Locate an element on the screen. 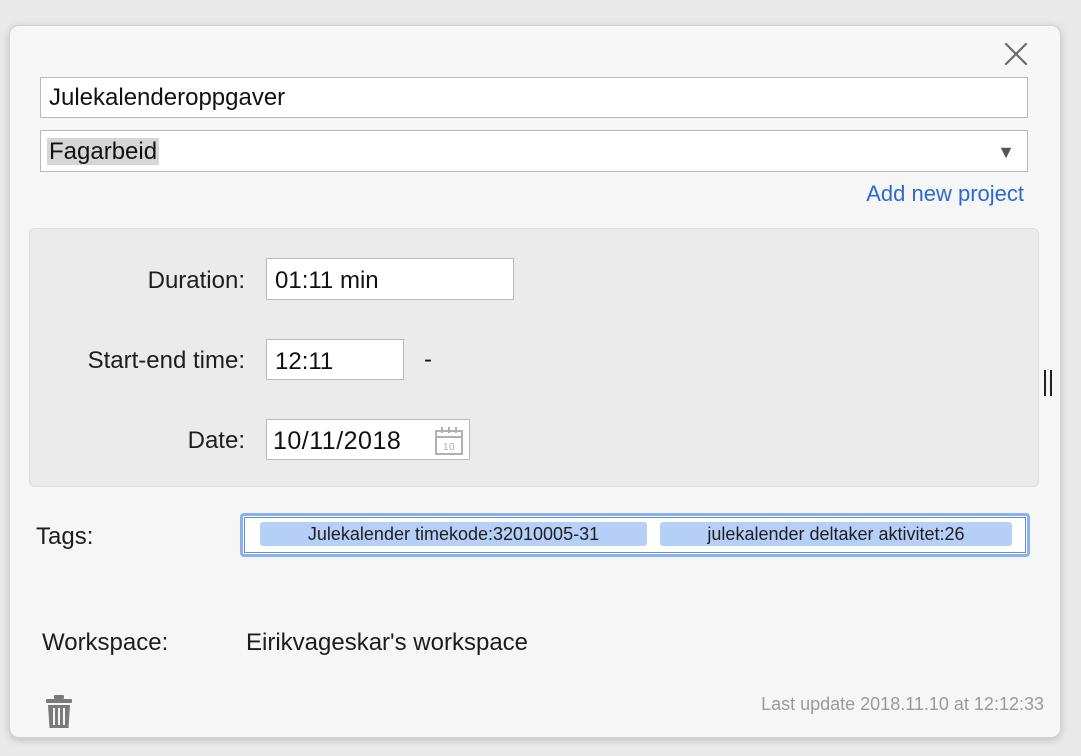 The width and height of the screenshot is (1081, 756). resize-handle-icon is located at coordinates (1049, 384).